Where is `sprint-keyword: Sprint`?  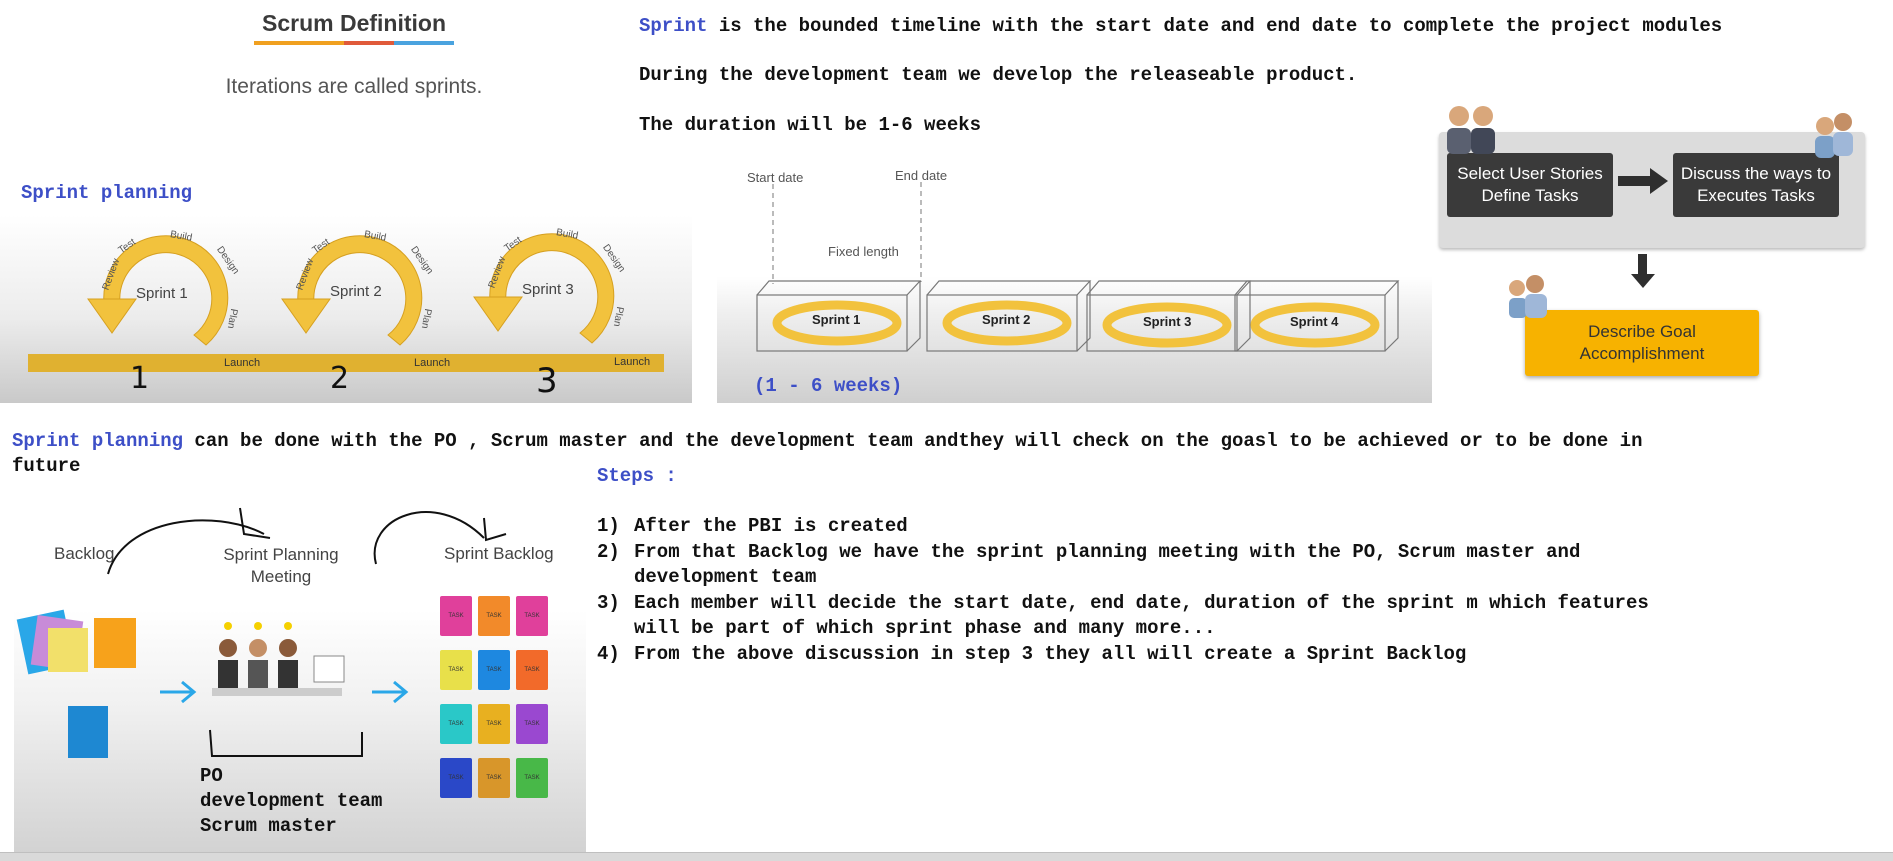 sprint-keyword: Sprint is located at coordinates (673, 26).